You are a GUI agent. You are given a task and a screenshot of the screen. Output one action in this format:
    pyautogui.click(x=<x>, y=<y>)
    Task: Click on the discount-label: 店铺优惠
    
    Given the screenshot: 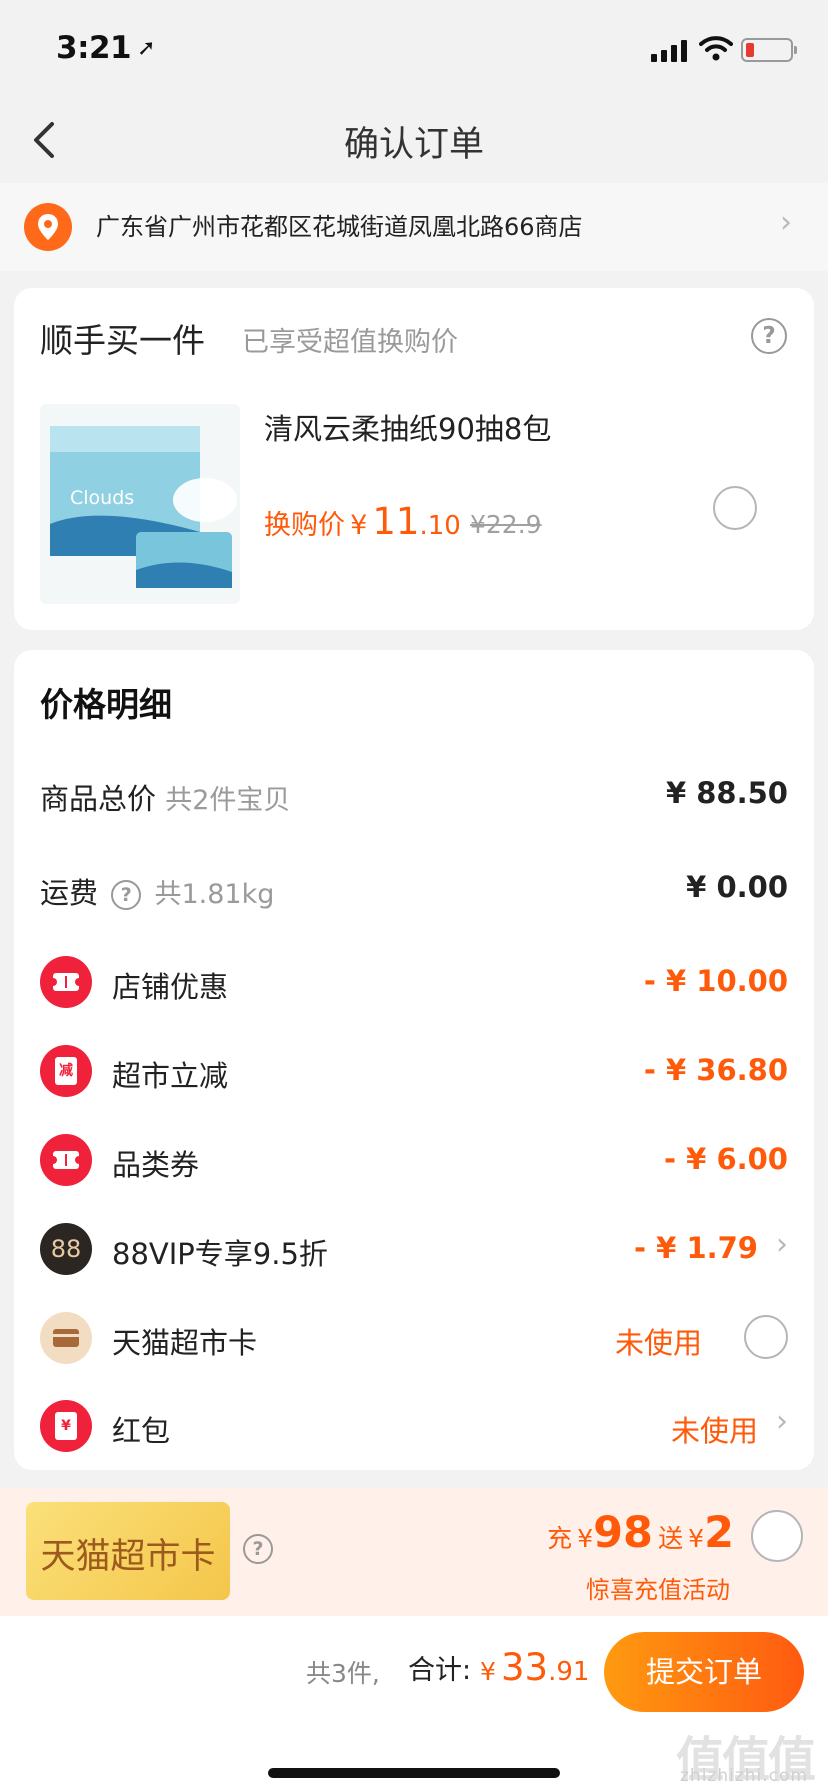 What is the action you would take?
    pyautogui.click(x=170, y=987)
    